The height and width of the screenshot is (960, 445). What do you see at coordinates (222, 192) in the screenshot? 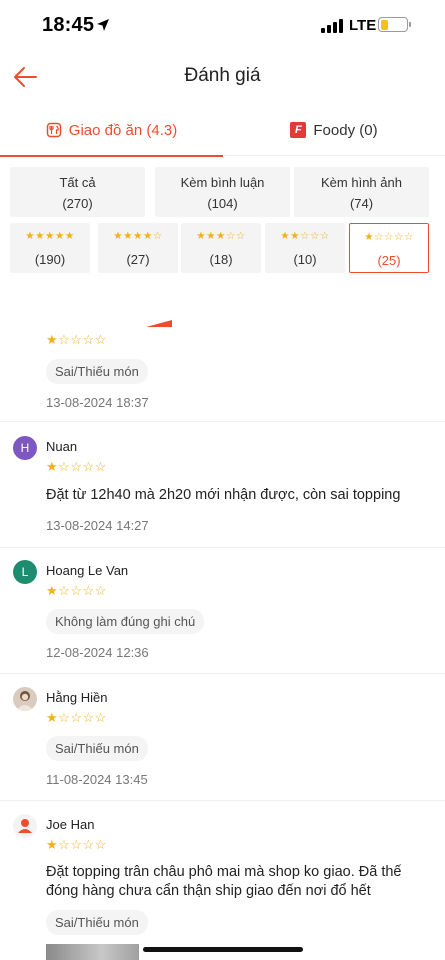
I see `filter-with-comment: Kèm bình luận (104)` at bounding box center [222, 192].